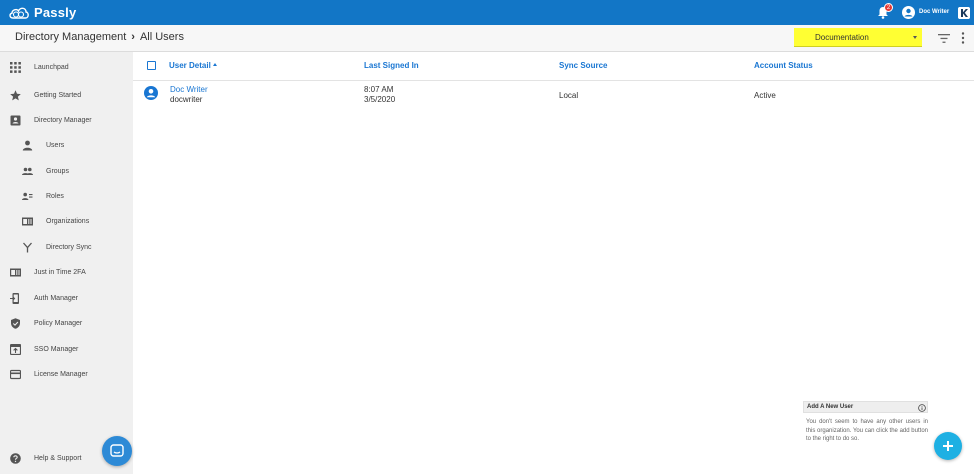 This screenshot has width=974, height=474. What do you see at coordinates (765, 95) in the screenshot?
I see `account-status: Active` at bounding box center [765, 95].